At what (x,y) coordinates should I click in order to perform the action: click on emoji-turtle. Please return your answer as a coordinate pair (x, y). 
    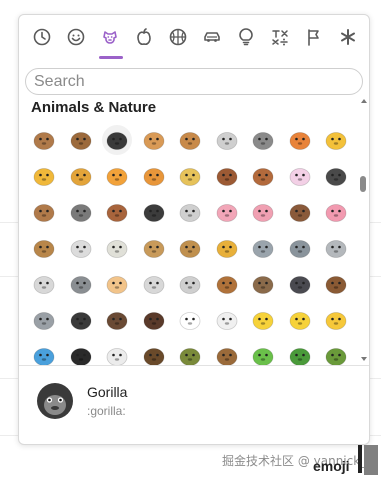
    Looking at the image, I should click on (335, 353).